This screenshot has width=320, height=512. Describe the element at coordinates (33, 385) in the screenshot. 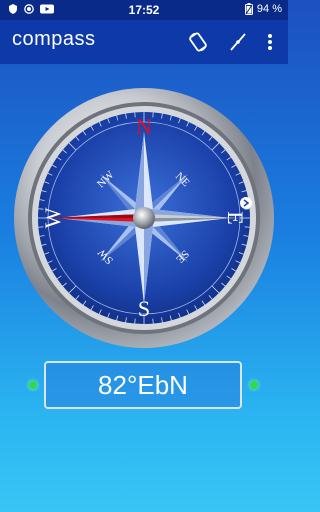

I see `left-indicator-dot` at that location.